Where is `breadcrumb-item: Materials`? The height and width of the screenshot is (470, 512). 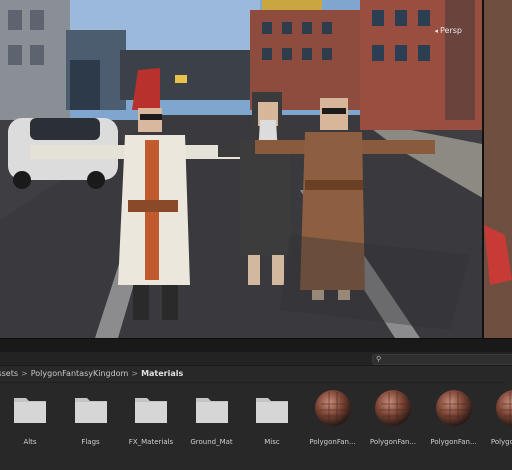
breadcrumb-item: Materials is located at coordinates (162, 374).